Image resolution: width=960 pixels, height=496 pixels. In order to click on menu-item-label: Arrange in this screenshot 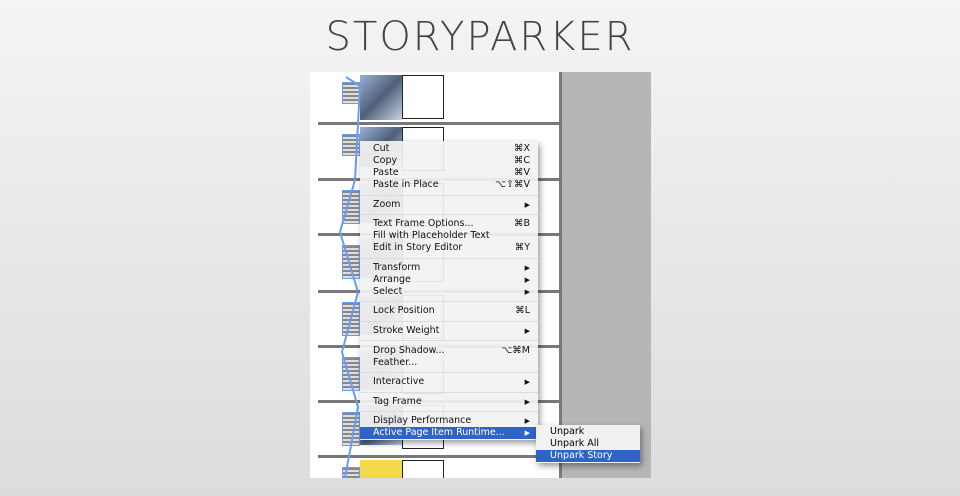, I will do `click(392, 279)`.